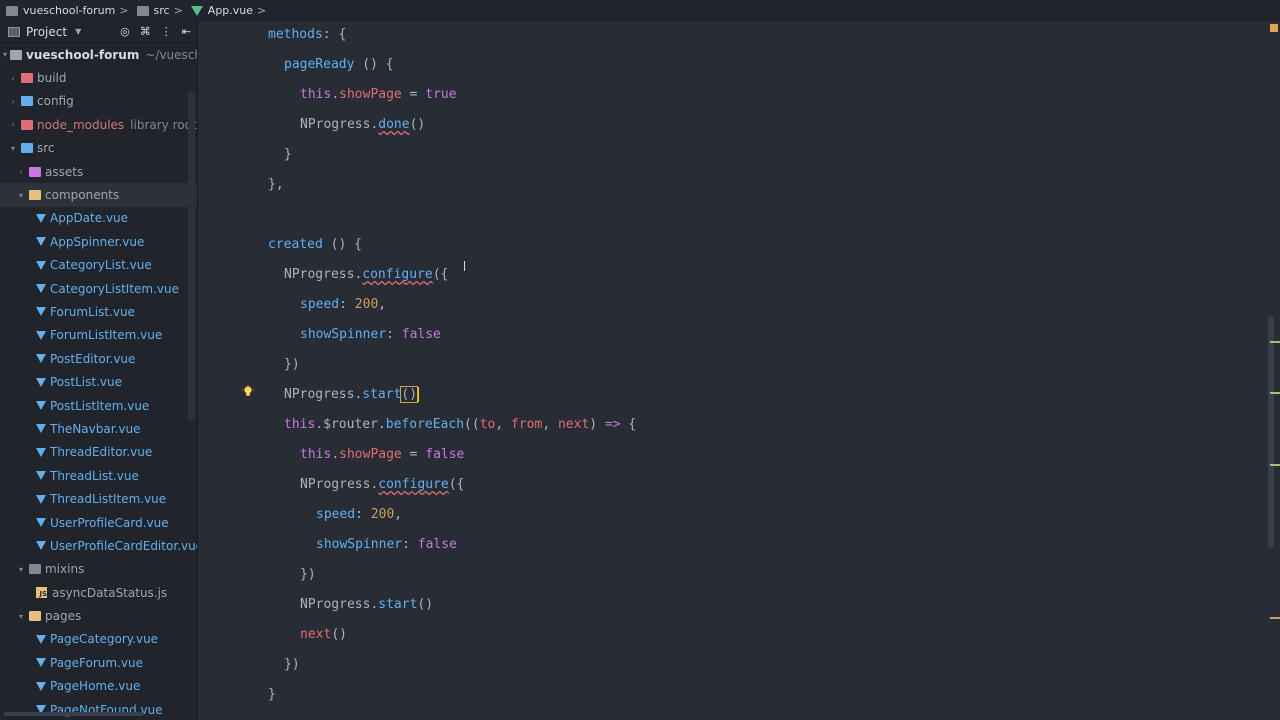 The width and height of the screenshot is (1280, 720). Describe the element at coordinates (98, 428) in the screenshot. I see `tree-file-item: TheNavbar.vue` at that location.